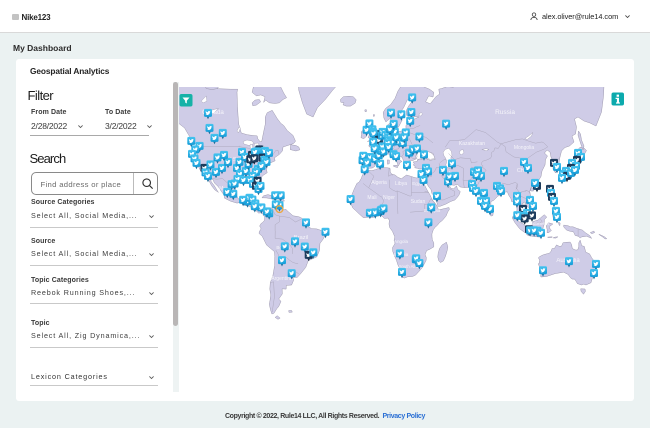 This screenshot has height=428, width=650. What do you see at coordinates (401, 241) in the screenshot?
I see `svg-text: Angola` at bounding box center [401, 241].